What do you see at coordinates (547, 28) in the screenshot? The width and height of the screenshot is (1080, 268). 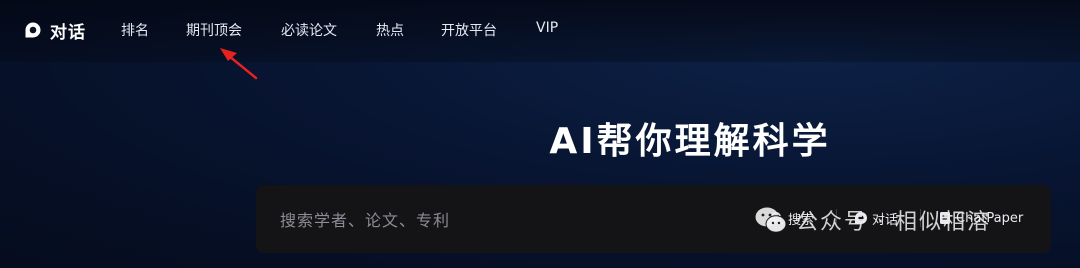 I see `nav-item-vip: VIP` at bounding box center [547, 28].